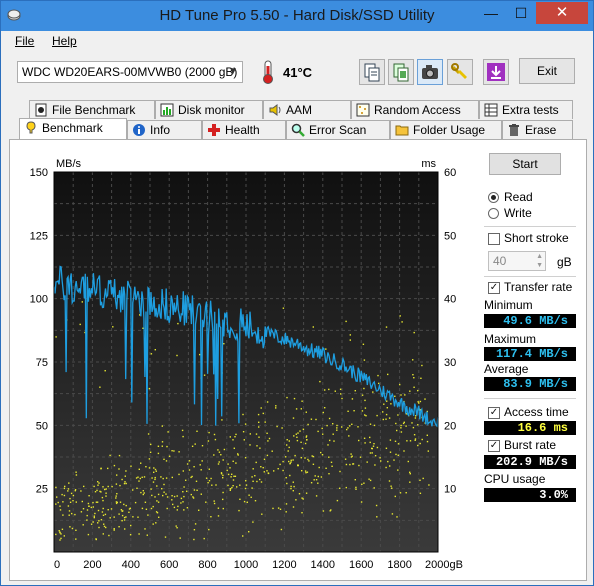  What do you see at coordinates (430, 72) in the screenshot?
I see `screenshot-button` at bounding box center [430, 72].